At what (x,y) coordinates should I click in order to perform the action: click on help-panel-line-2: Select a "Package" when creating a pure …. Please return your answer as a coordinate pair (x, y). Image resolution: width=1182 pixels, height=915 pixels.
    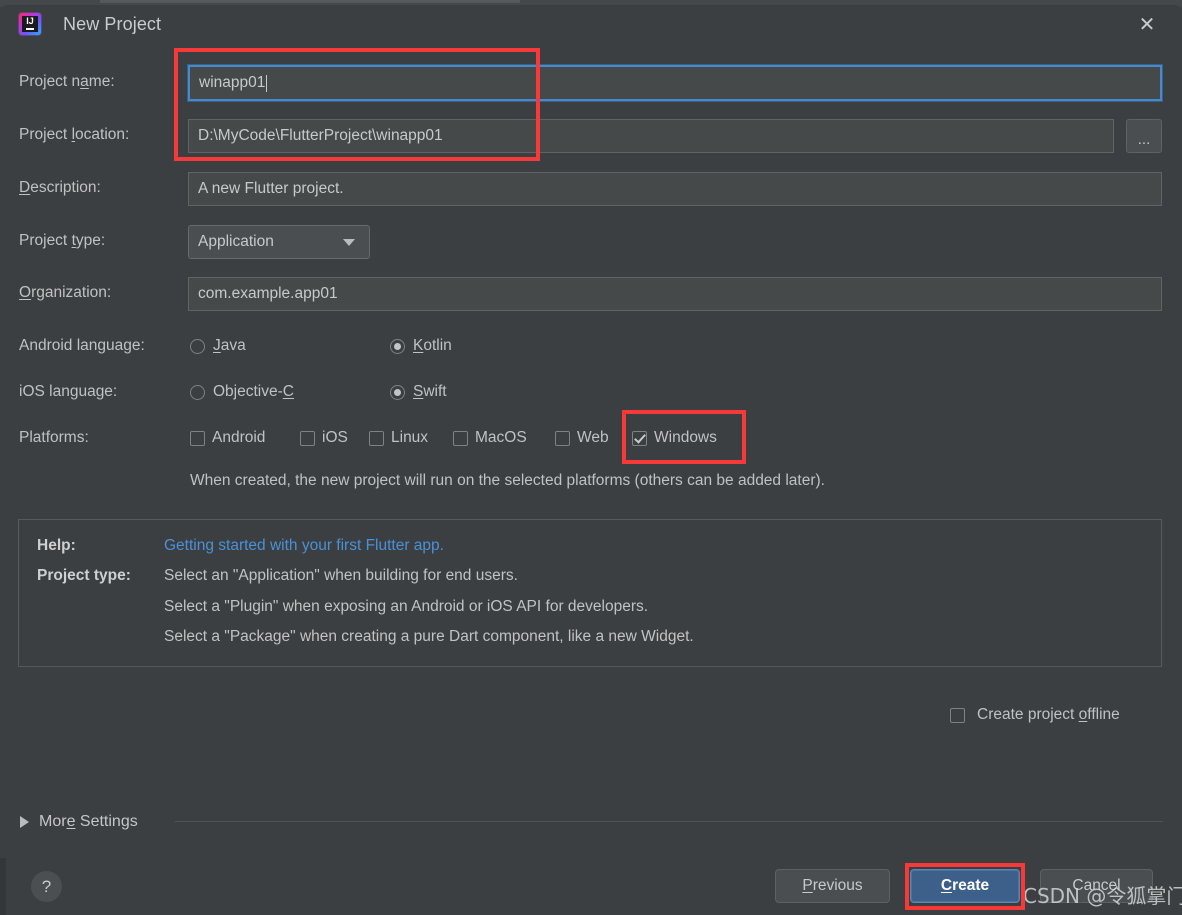
    Looking at the image, I should click on (429, 636).